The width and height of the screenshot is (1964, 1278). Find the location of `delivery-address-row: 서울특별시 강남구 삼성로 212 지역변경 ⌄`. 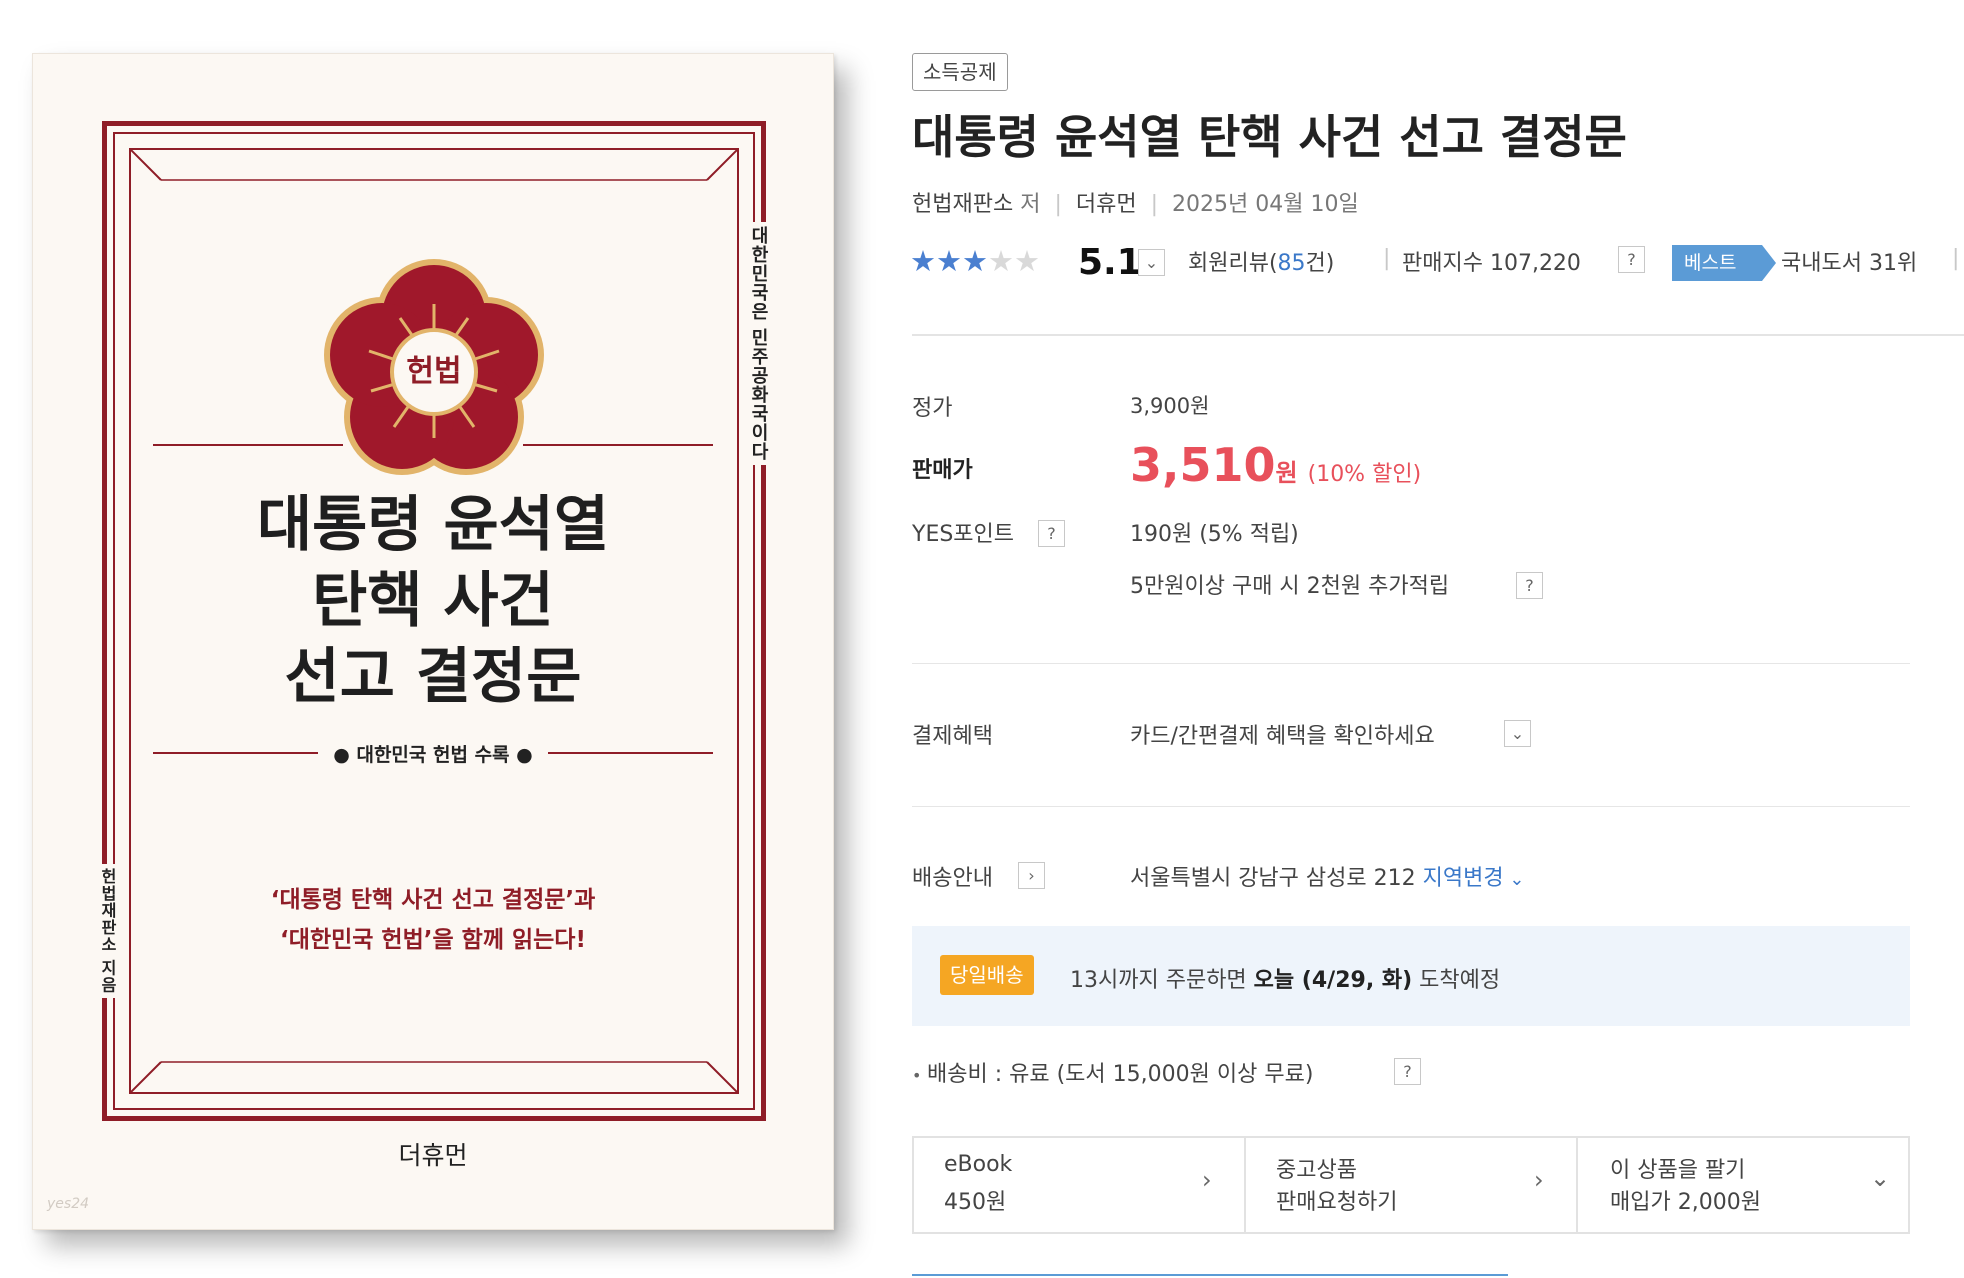

delivery-address-row: 서울특별시 강남구 삼성로 212 지역변경 ⌄ is located at coordinates (1327, 876).